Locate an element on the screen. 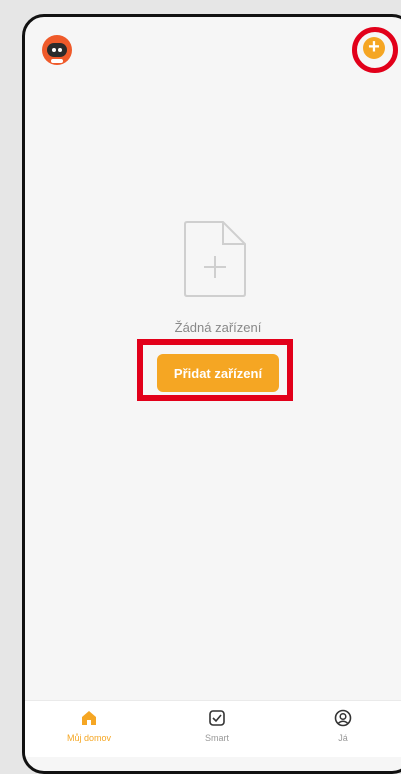  bottom-tab-bar: Můj domov Smart Já is located at coordinates (213, 728).